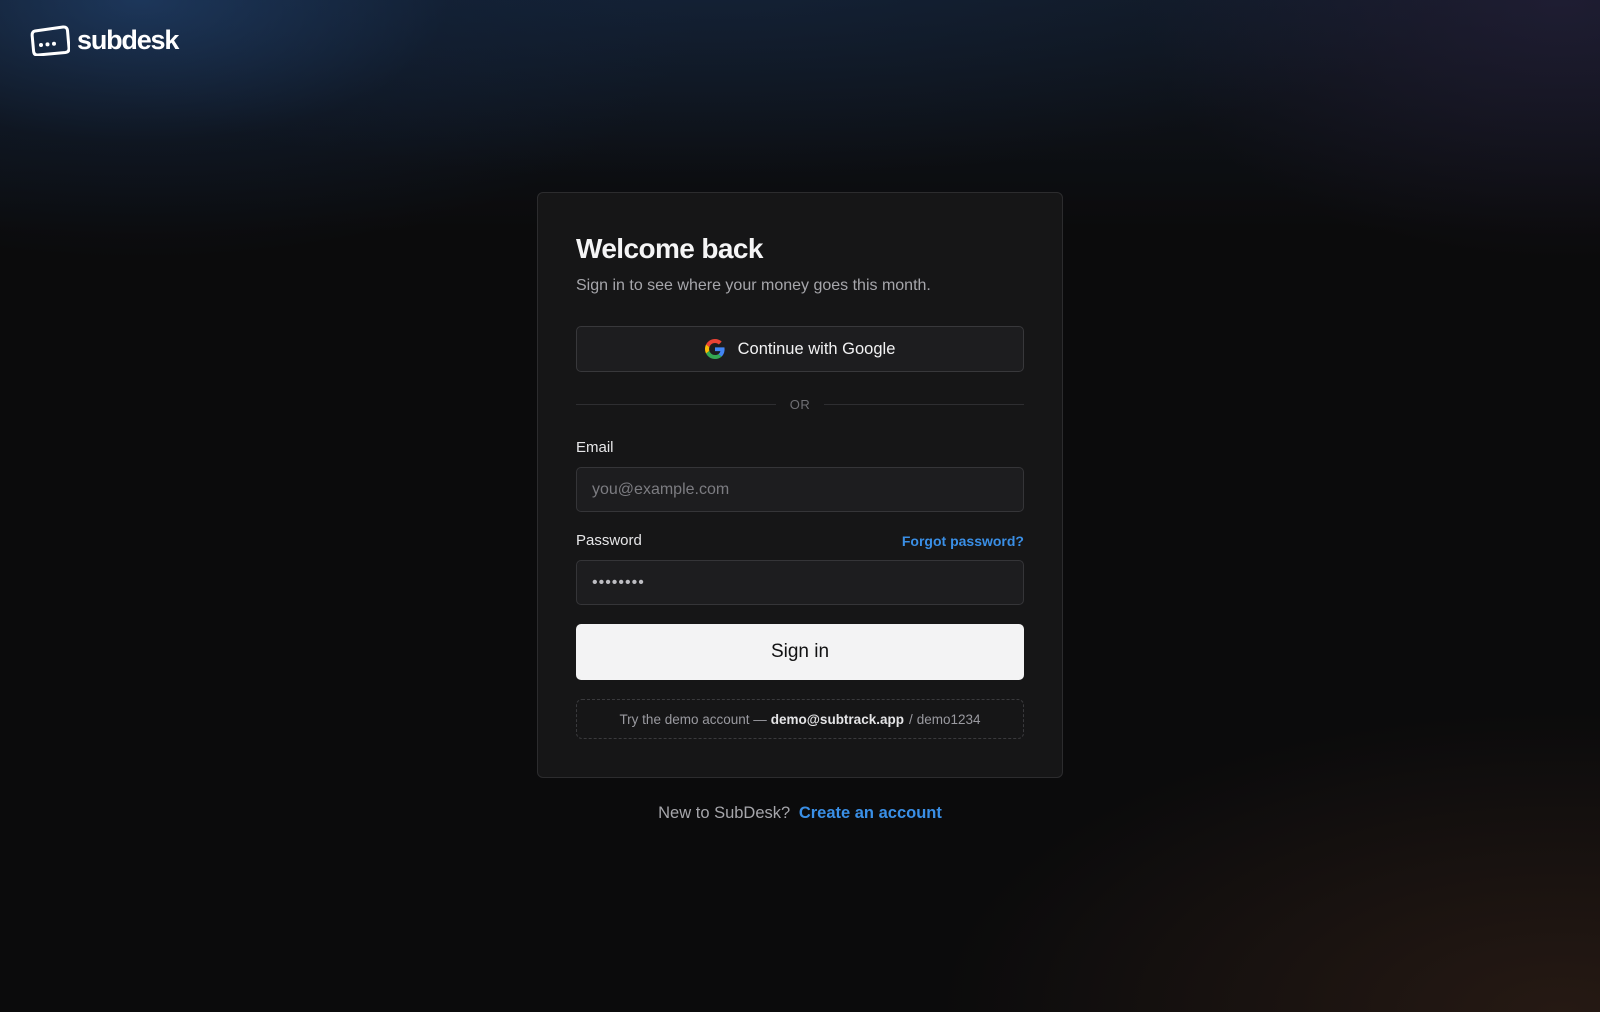  Describe the element at coordinates (800, 582) in the screenshot. I see `password-field` at that location.